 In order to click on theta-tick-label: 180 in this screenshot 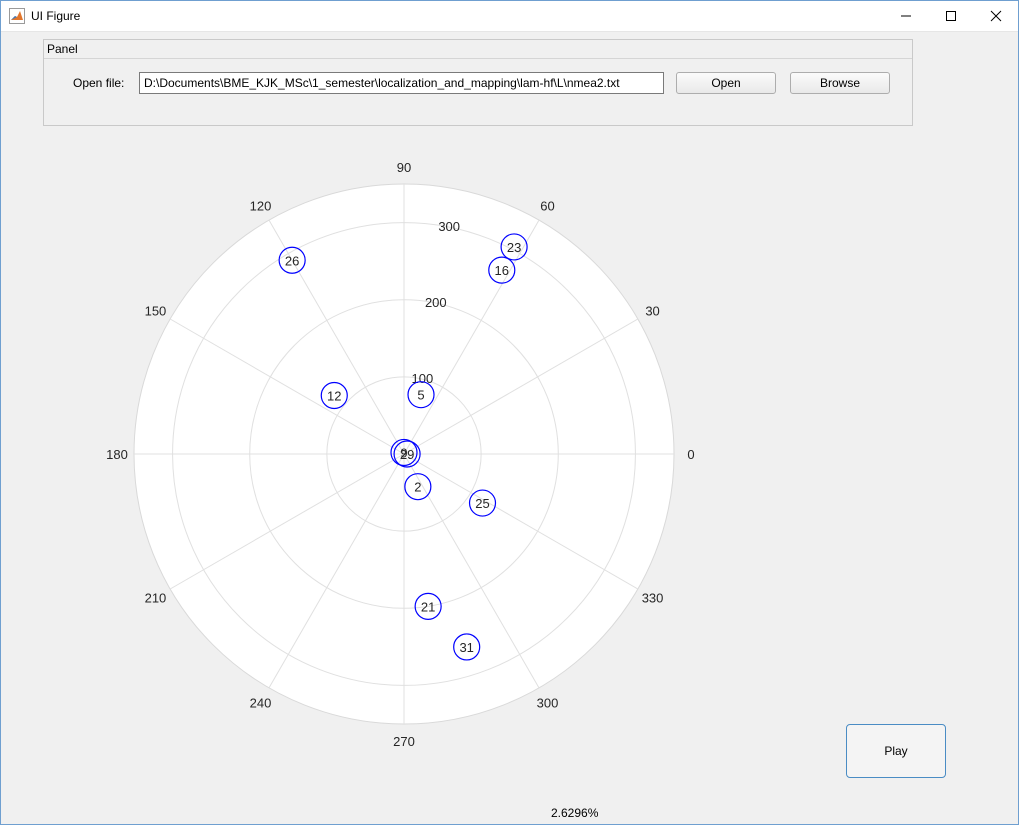, I will do `click(117, 454)`.